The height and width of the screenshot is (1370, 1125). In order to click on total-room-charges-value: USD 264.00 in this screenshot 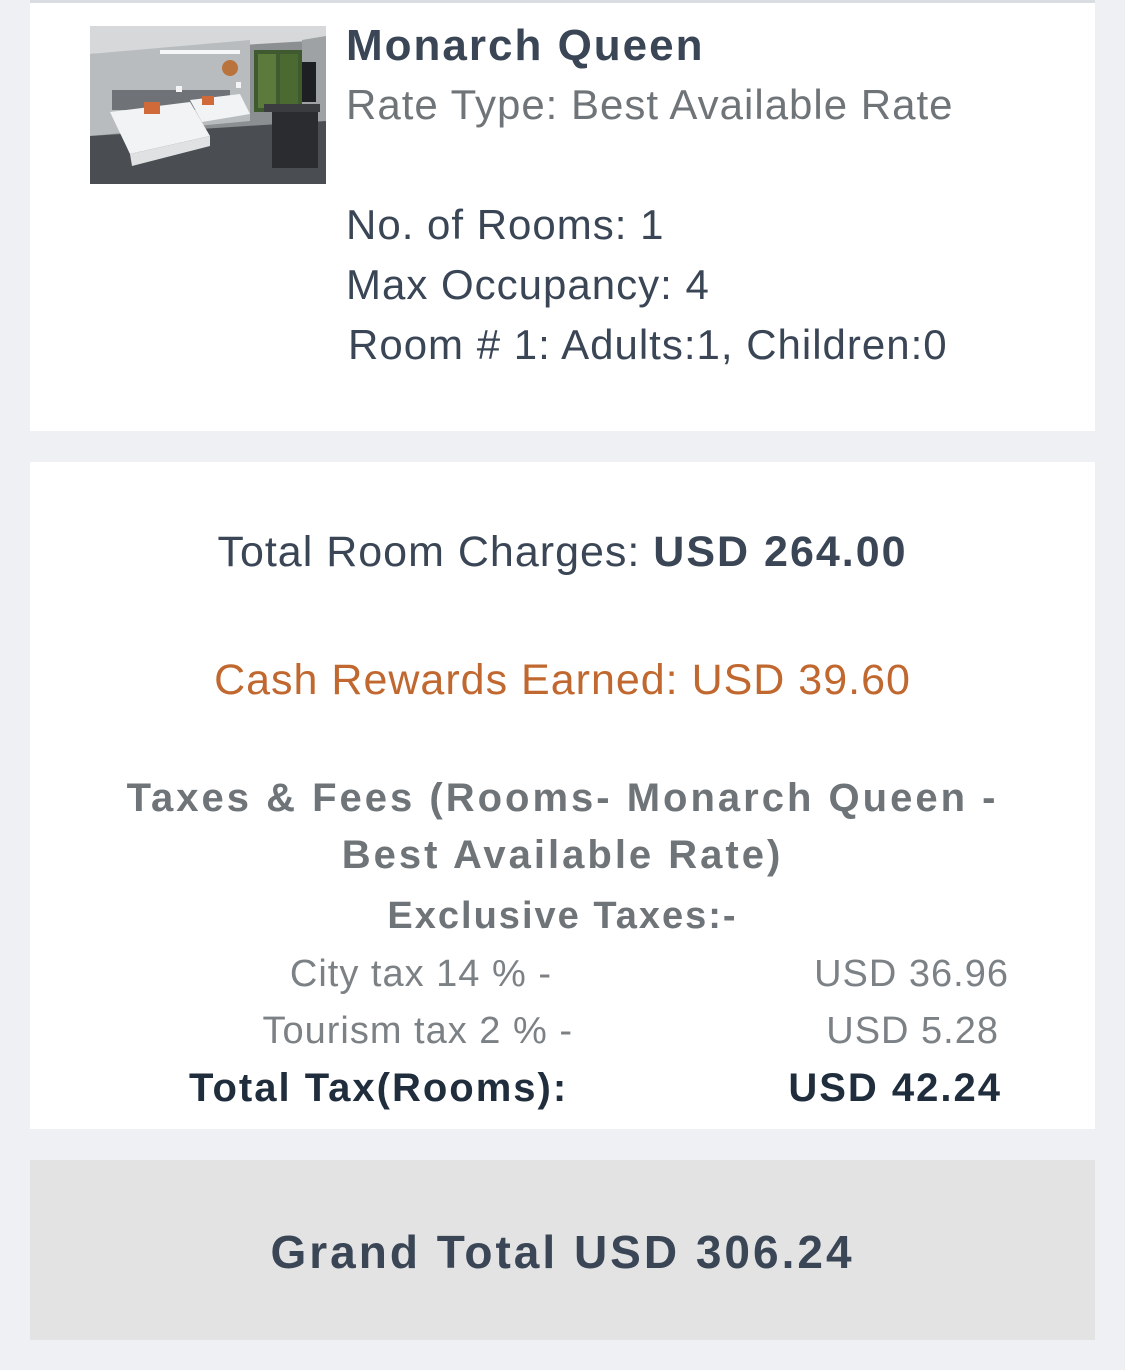, I will do `click(780, 552)`.